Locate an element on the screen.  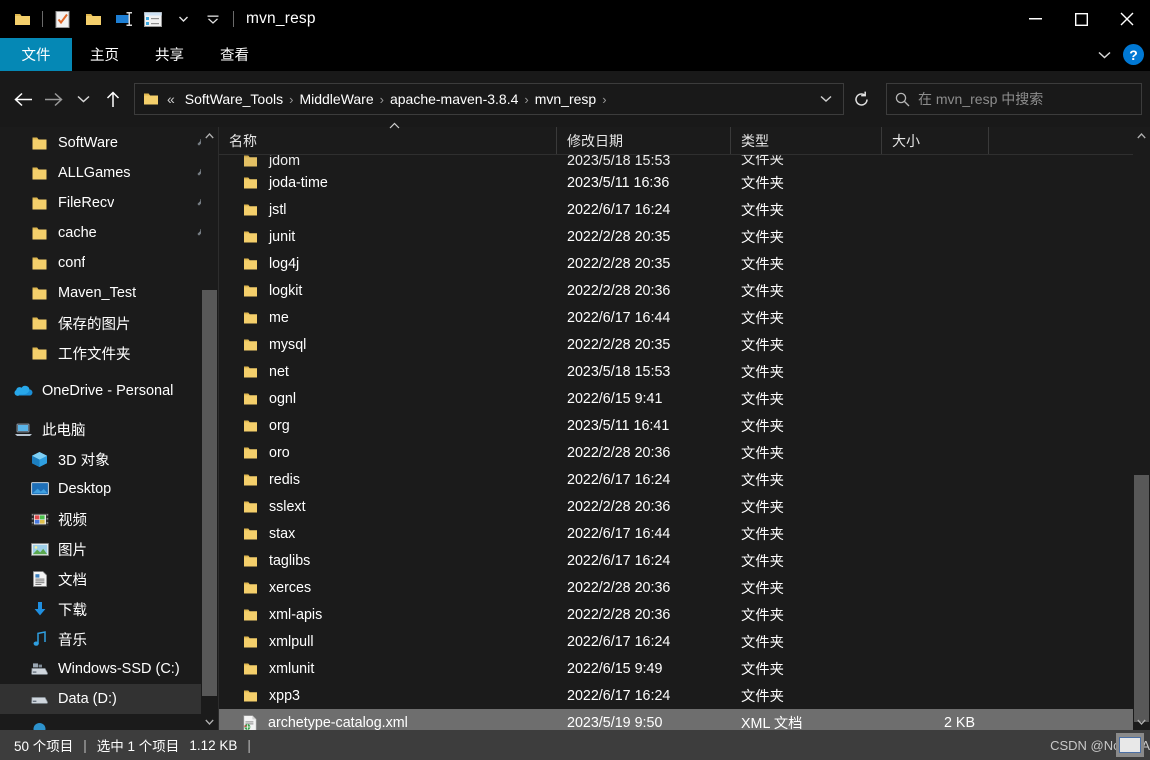
close-button is located at coordinates (1127, 19).